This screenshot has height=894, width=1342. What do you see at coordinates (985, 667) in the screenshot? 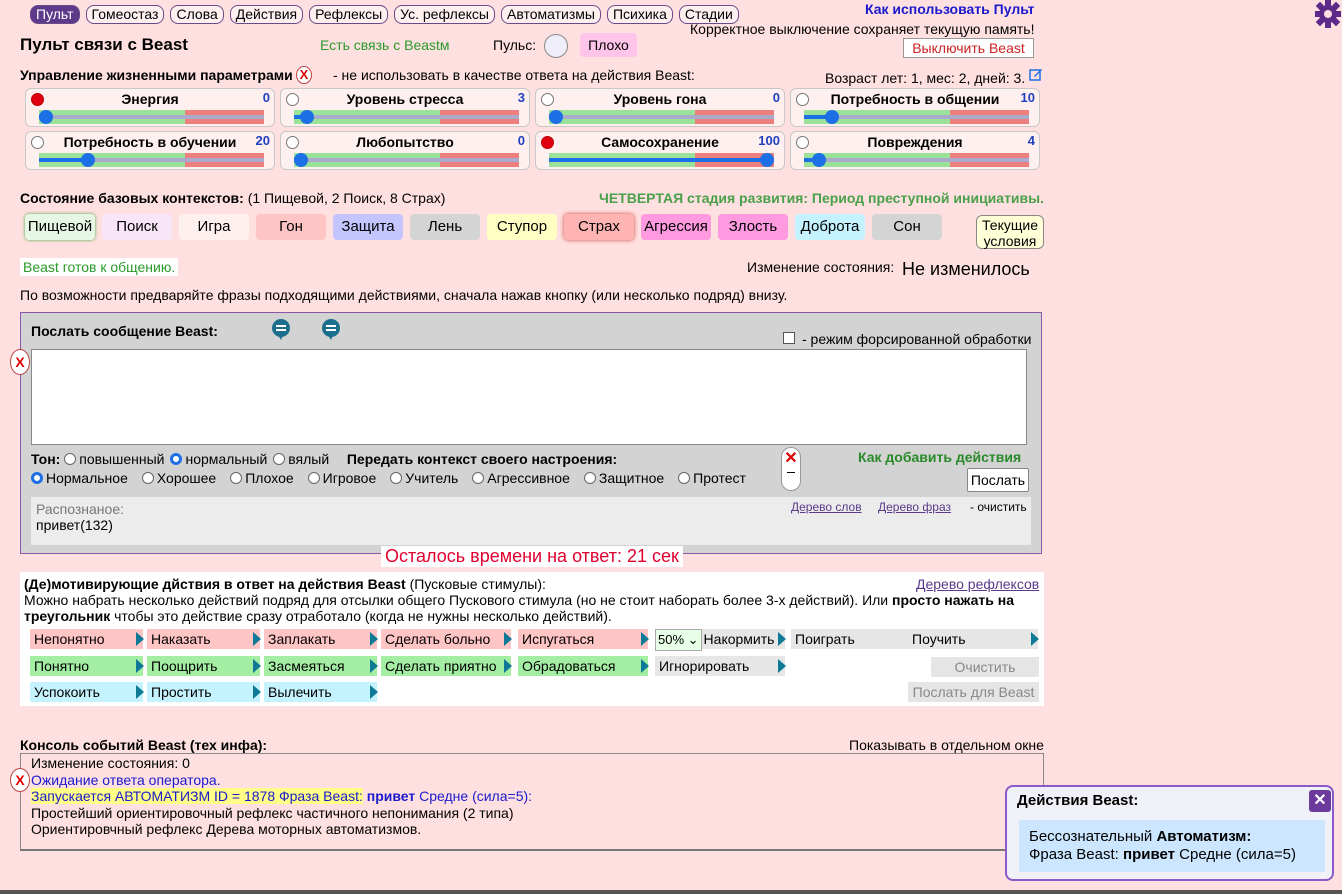
I see `clear-actions-button: Очистить` at bounding box center [985, 667].